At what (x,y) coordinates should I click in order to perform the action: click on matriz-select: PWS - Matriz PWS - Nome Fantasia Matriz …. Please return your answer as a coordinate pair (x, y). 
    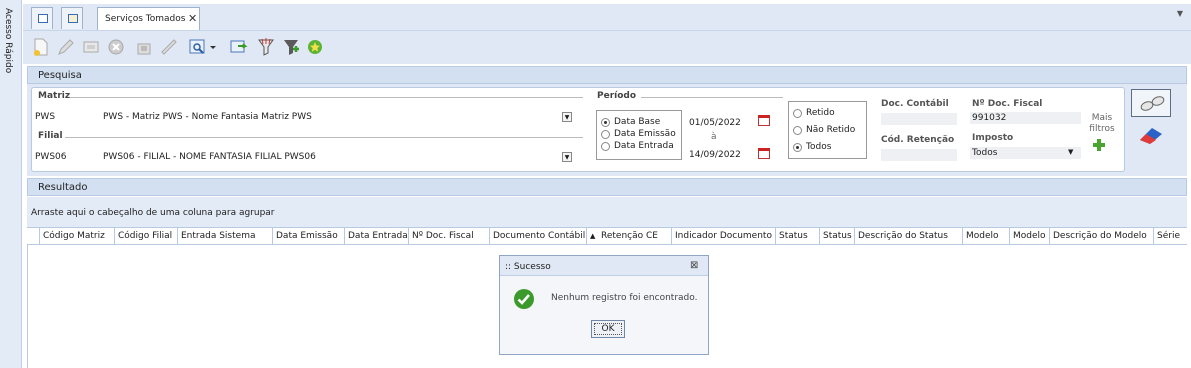
    Looking at the image, I should click on (207, 117).